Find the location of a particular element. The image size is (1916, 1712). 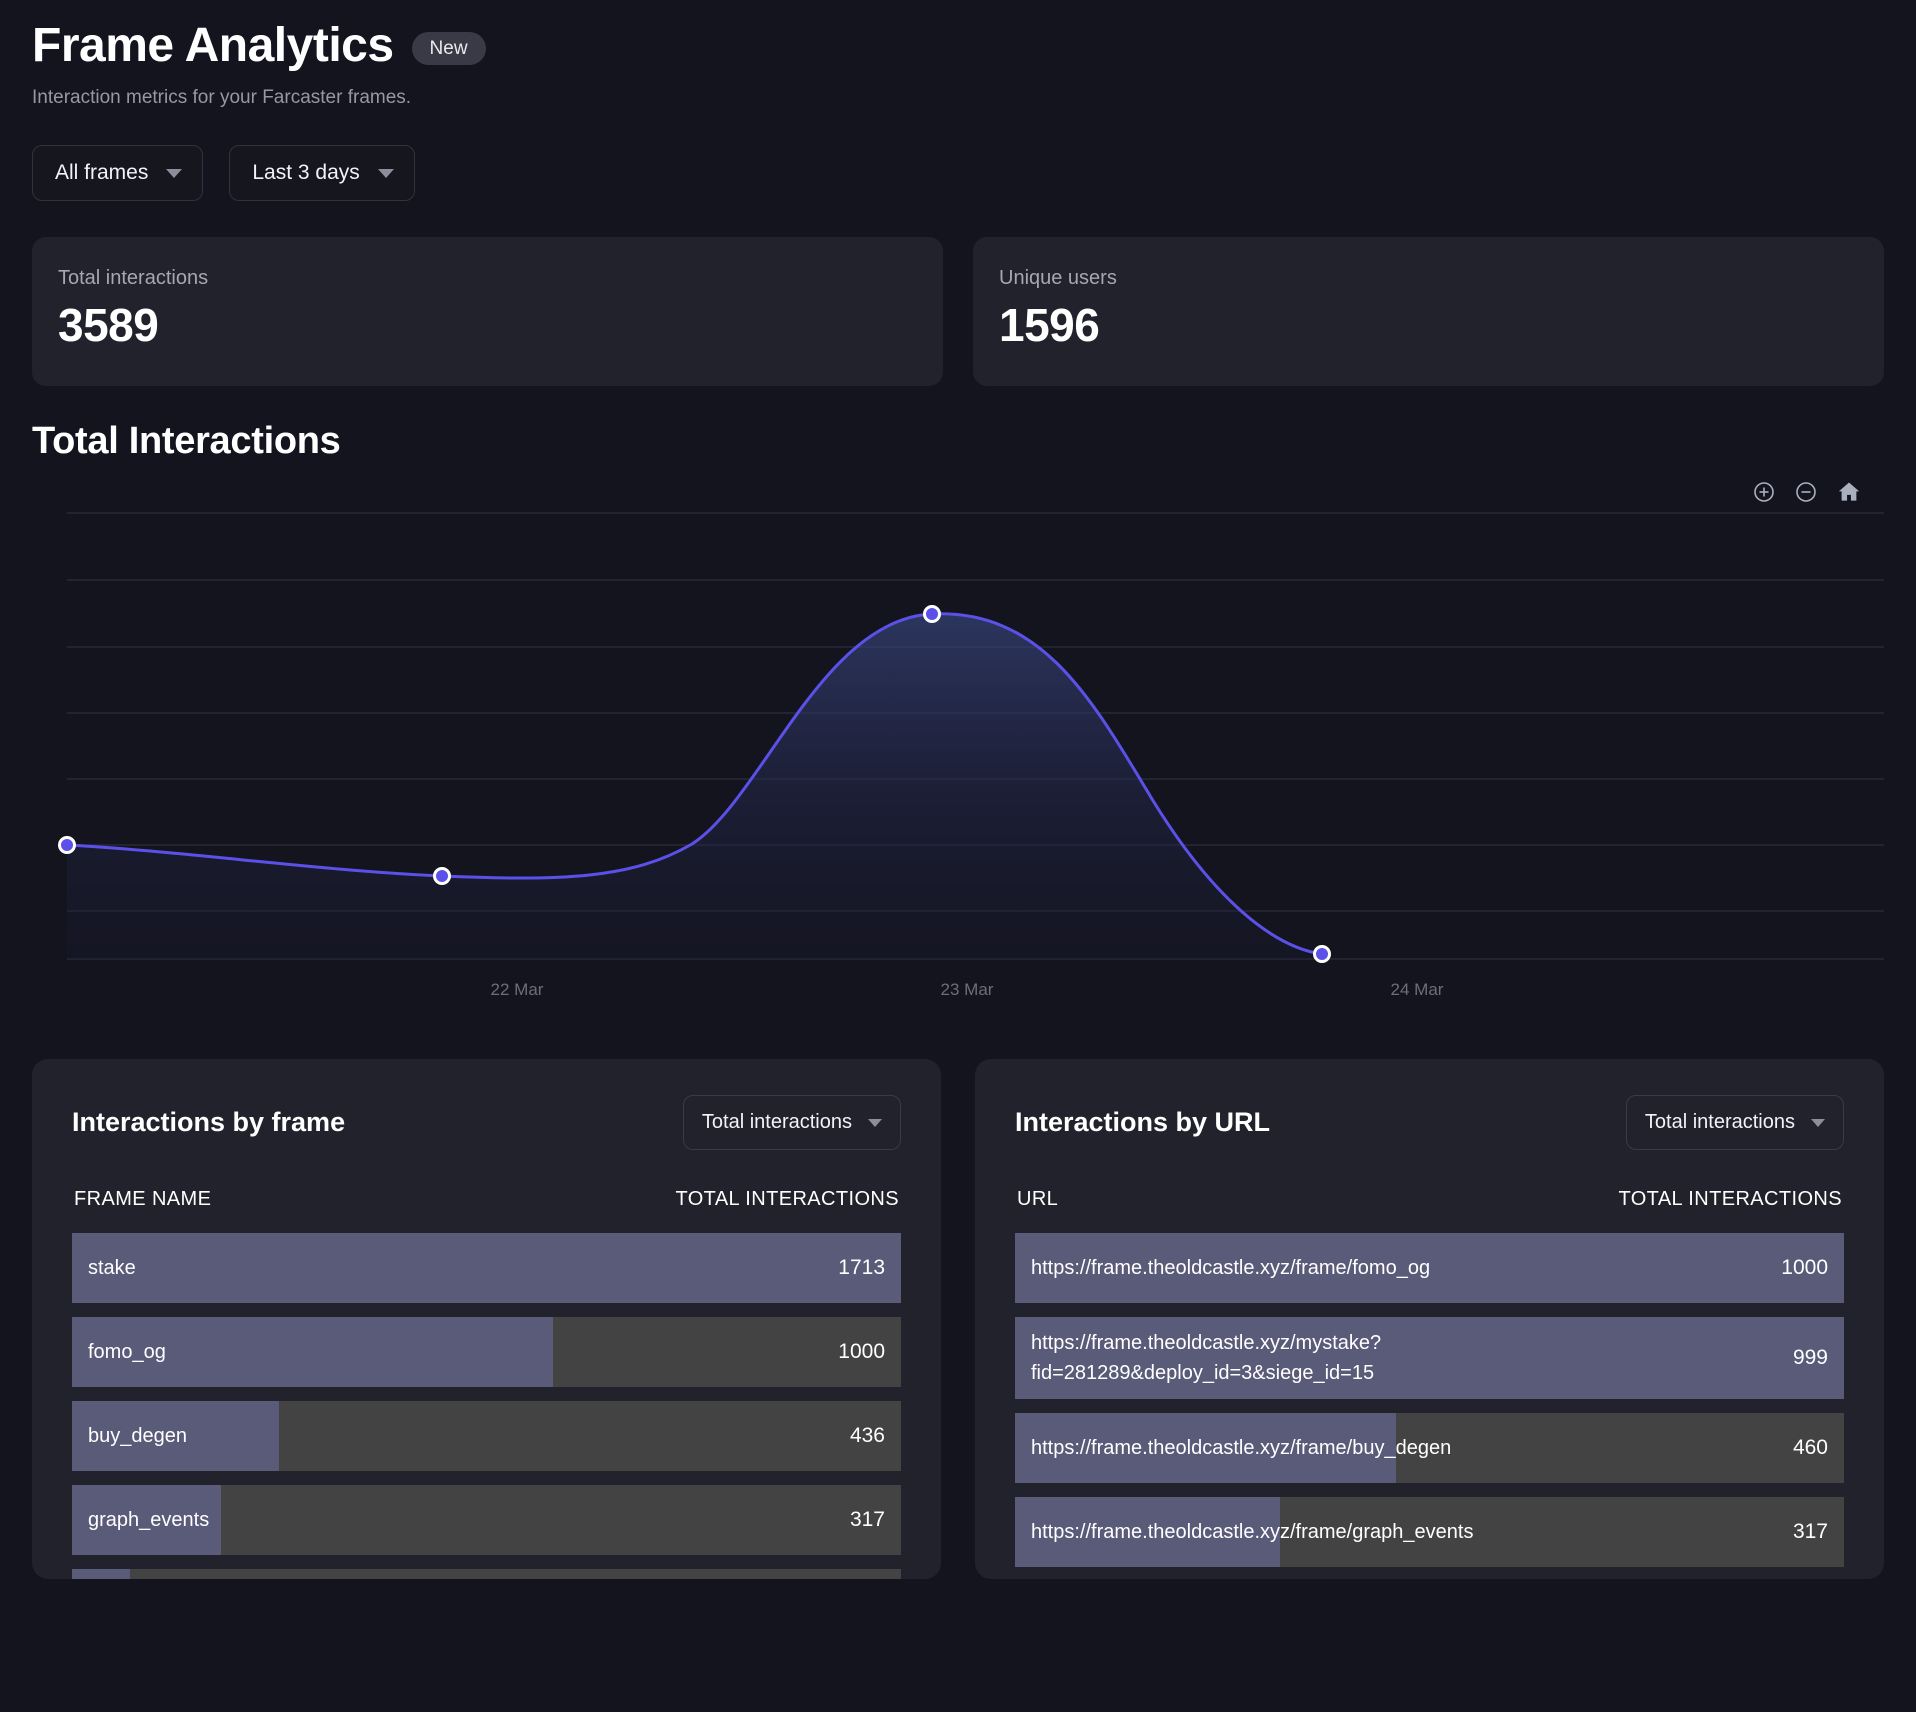

page-title: Frame Analytics is located at coordinates (213, 45).